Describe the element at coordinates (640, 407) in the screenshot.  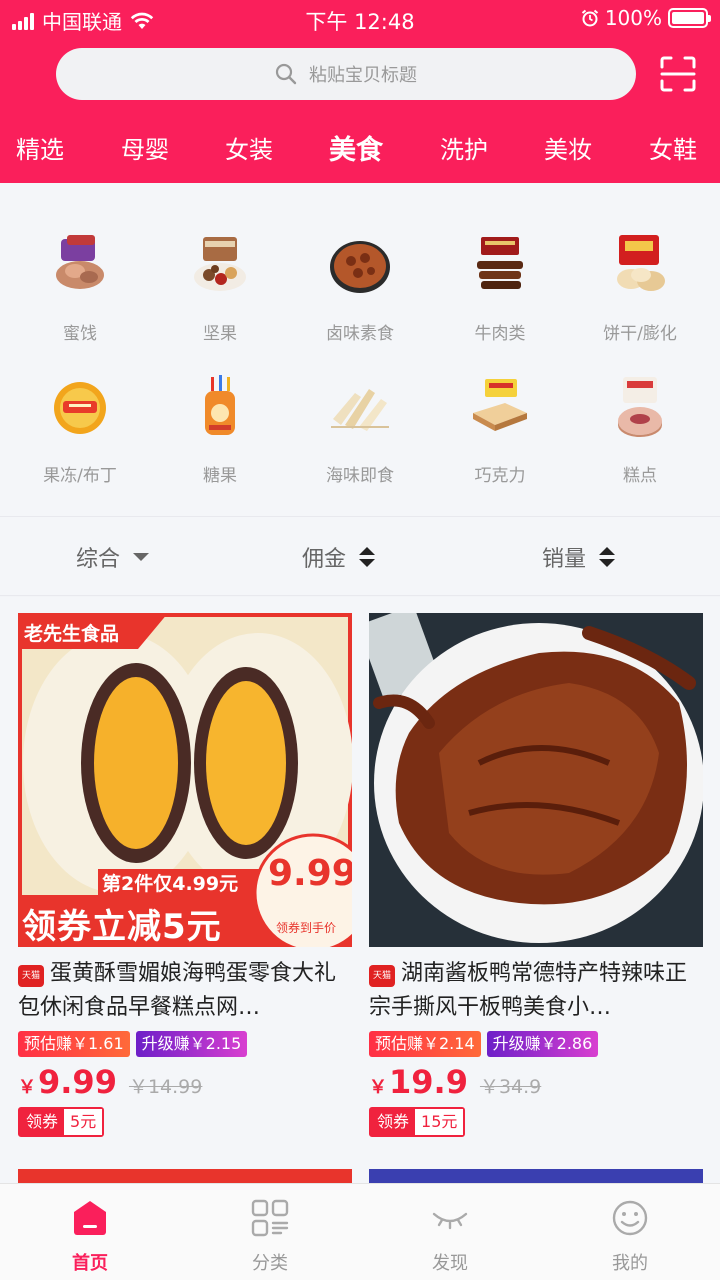
I see `pastry-icon` at that location.